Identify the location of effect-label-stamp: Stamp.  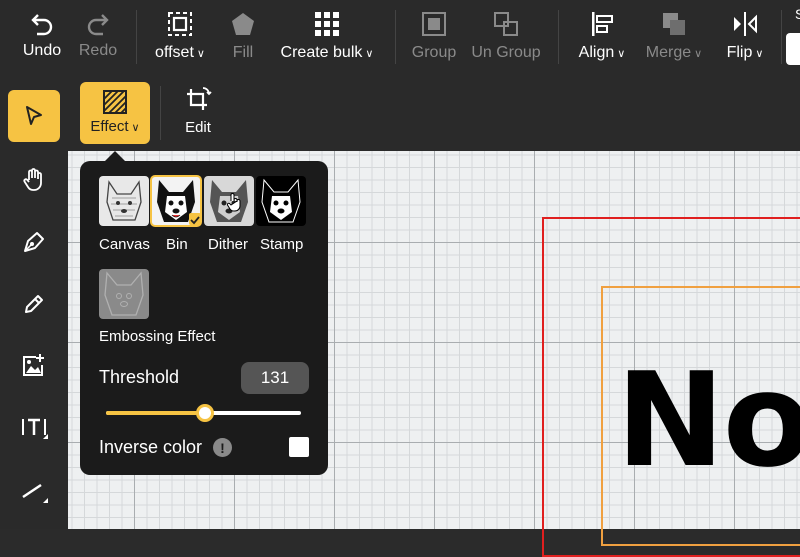
(282, 244).